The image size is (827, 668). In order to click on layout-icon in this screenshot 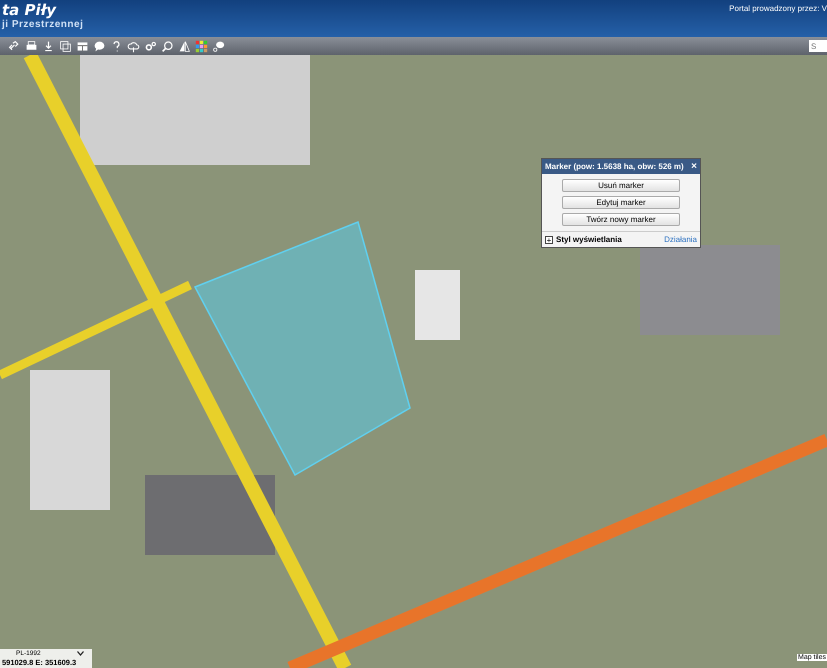, I will do `click(82, 46)`.